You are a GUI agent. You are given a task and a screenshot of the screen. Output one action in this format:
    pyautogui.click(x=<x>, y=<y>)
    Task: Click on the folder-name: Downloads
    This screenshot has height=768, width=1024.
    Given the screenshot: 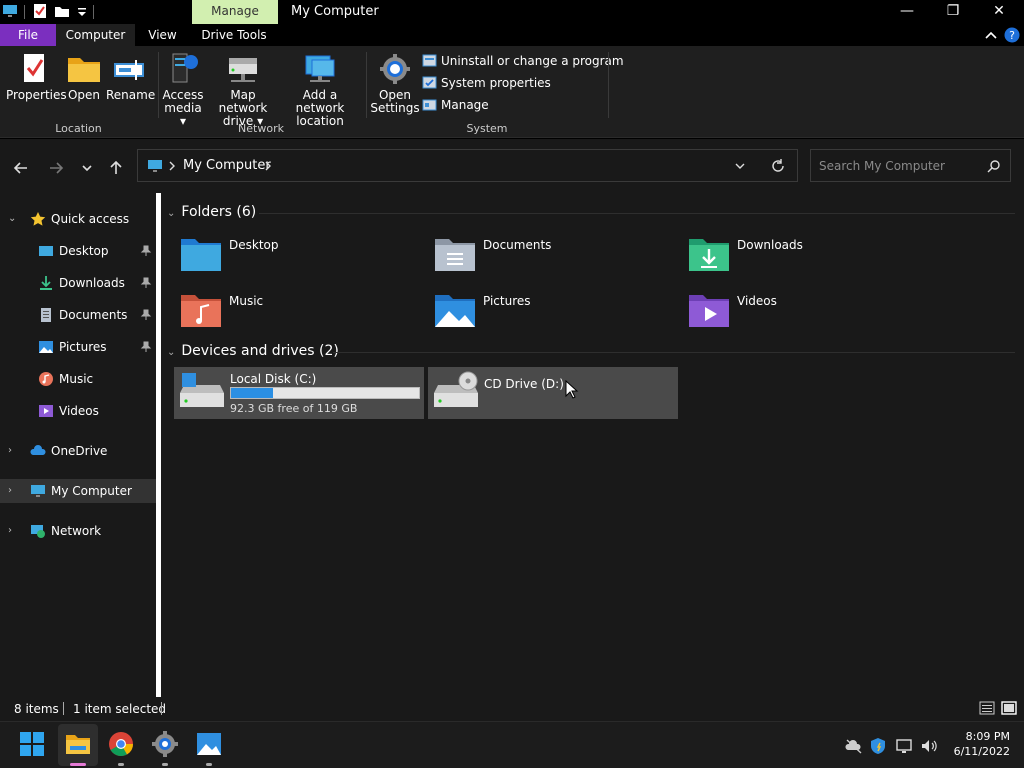 What is the action you would take?
    pyautogui.click(x=770, y=245)
    